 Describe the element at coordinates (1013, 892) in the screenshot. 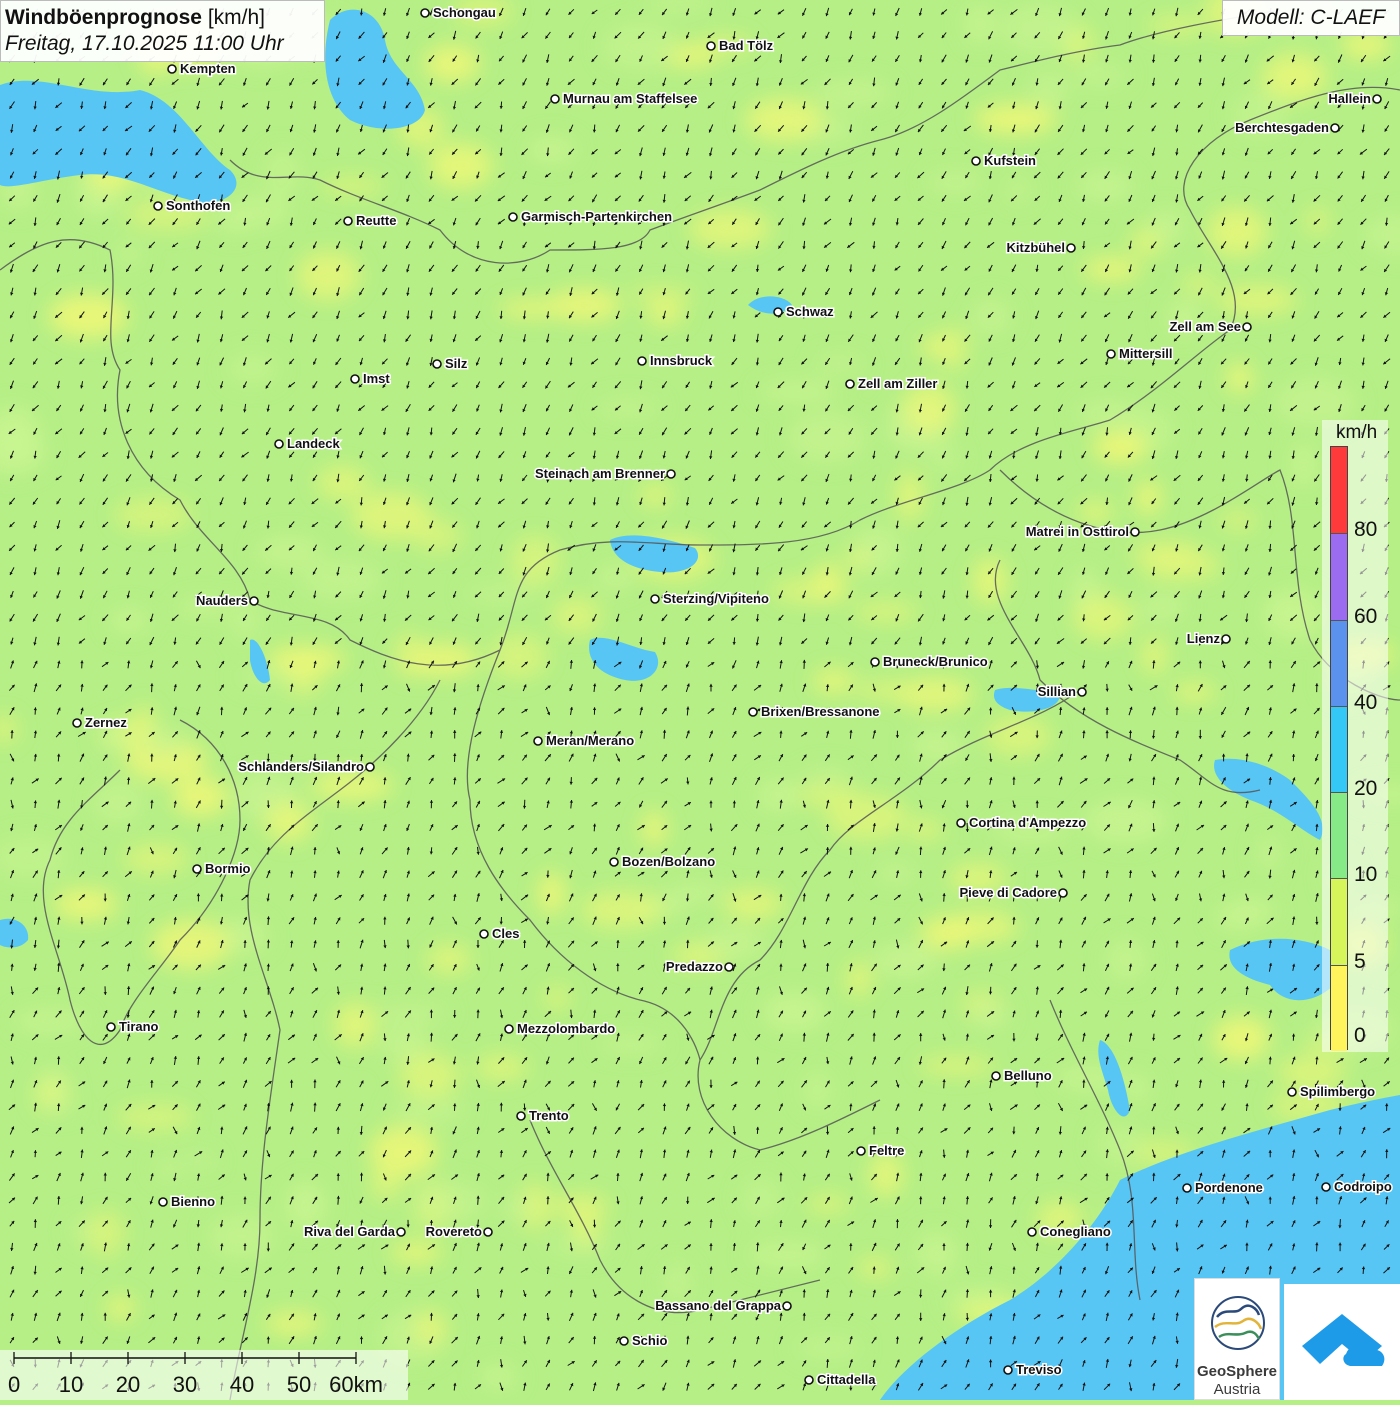

I see `city-marker: Pieve di Cadore` at that location.